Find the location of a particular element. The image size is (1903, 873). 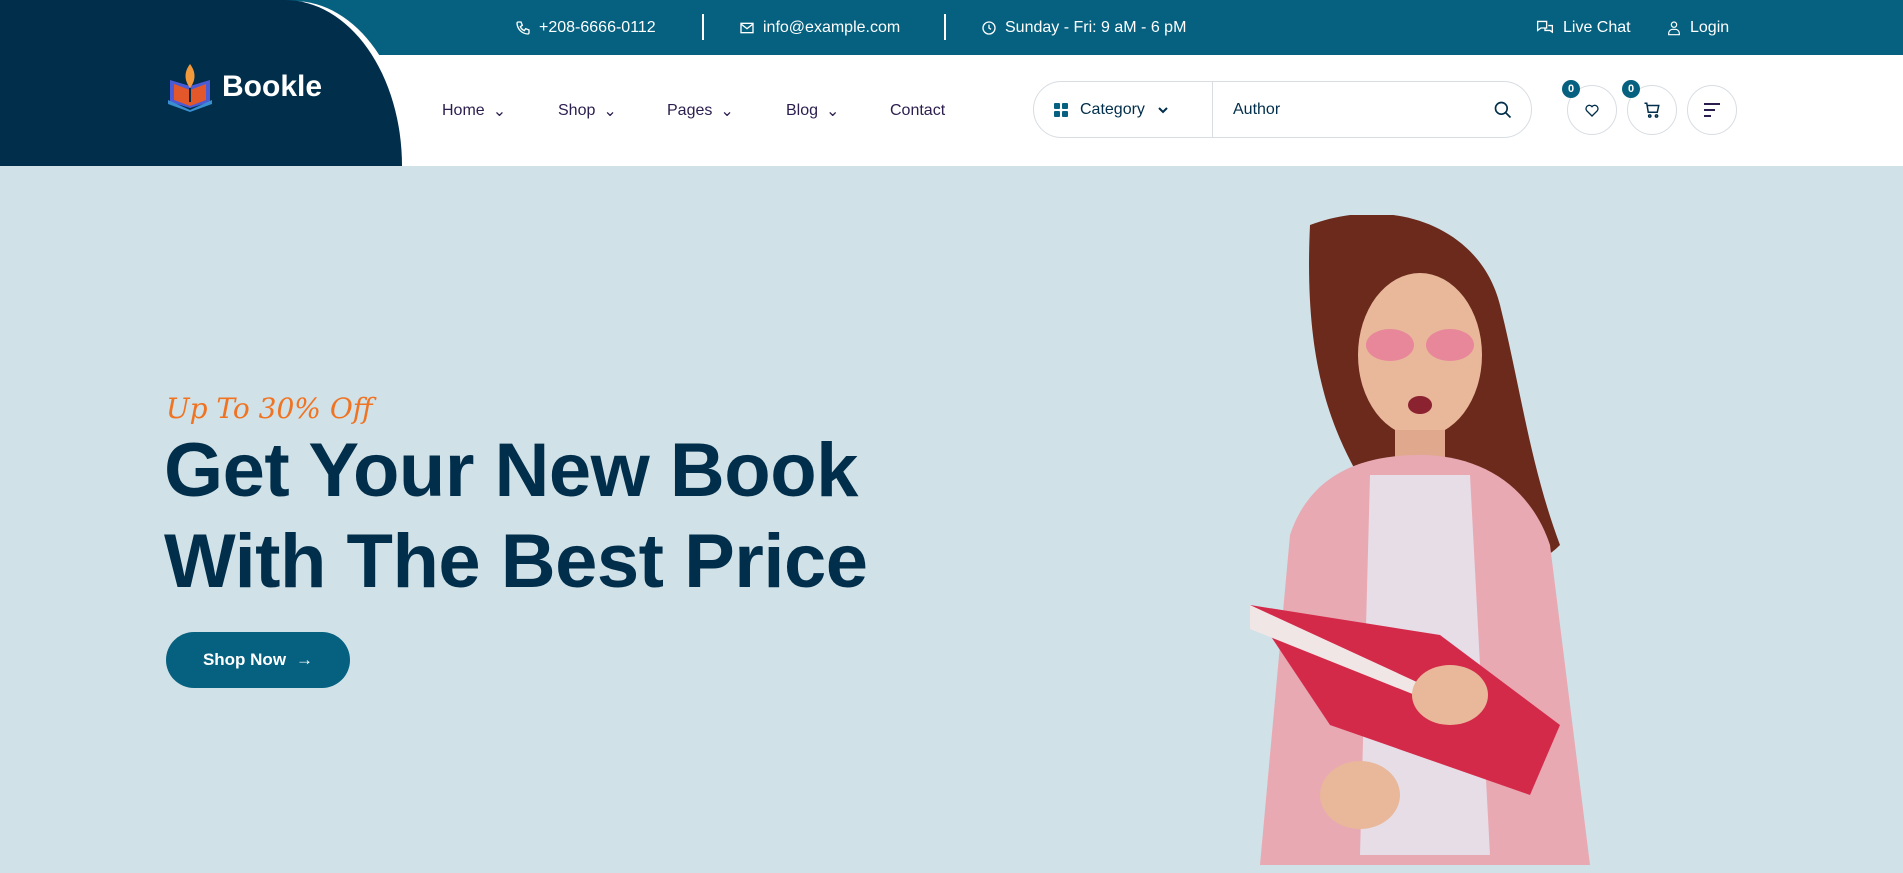

email-contact: info@example.com is located at coordinates (819, 27).